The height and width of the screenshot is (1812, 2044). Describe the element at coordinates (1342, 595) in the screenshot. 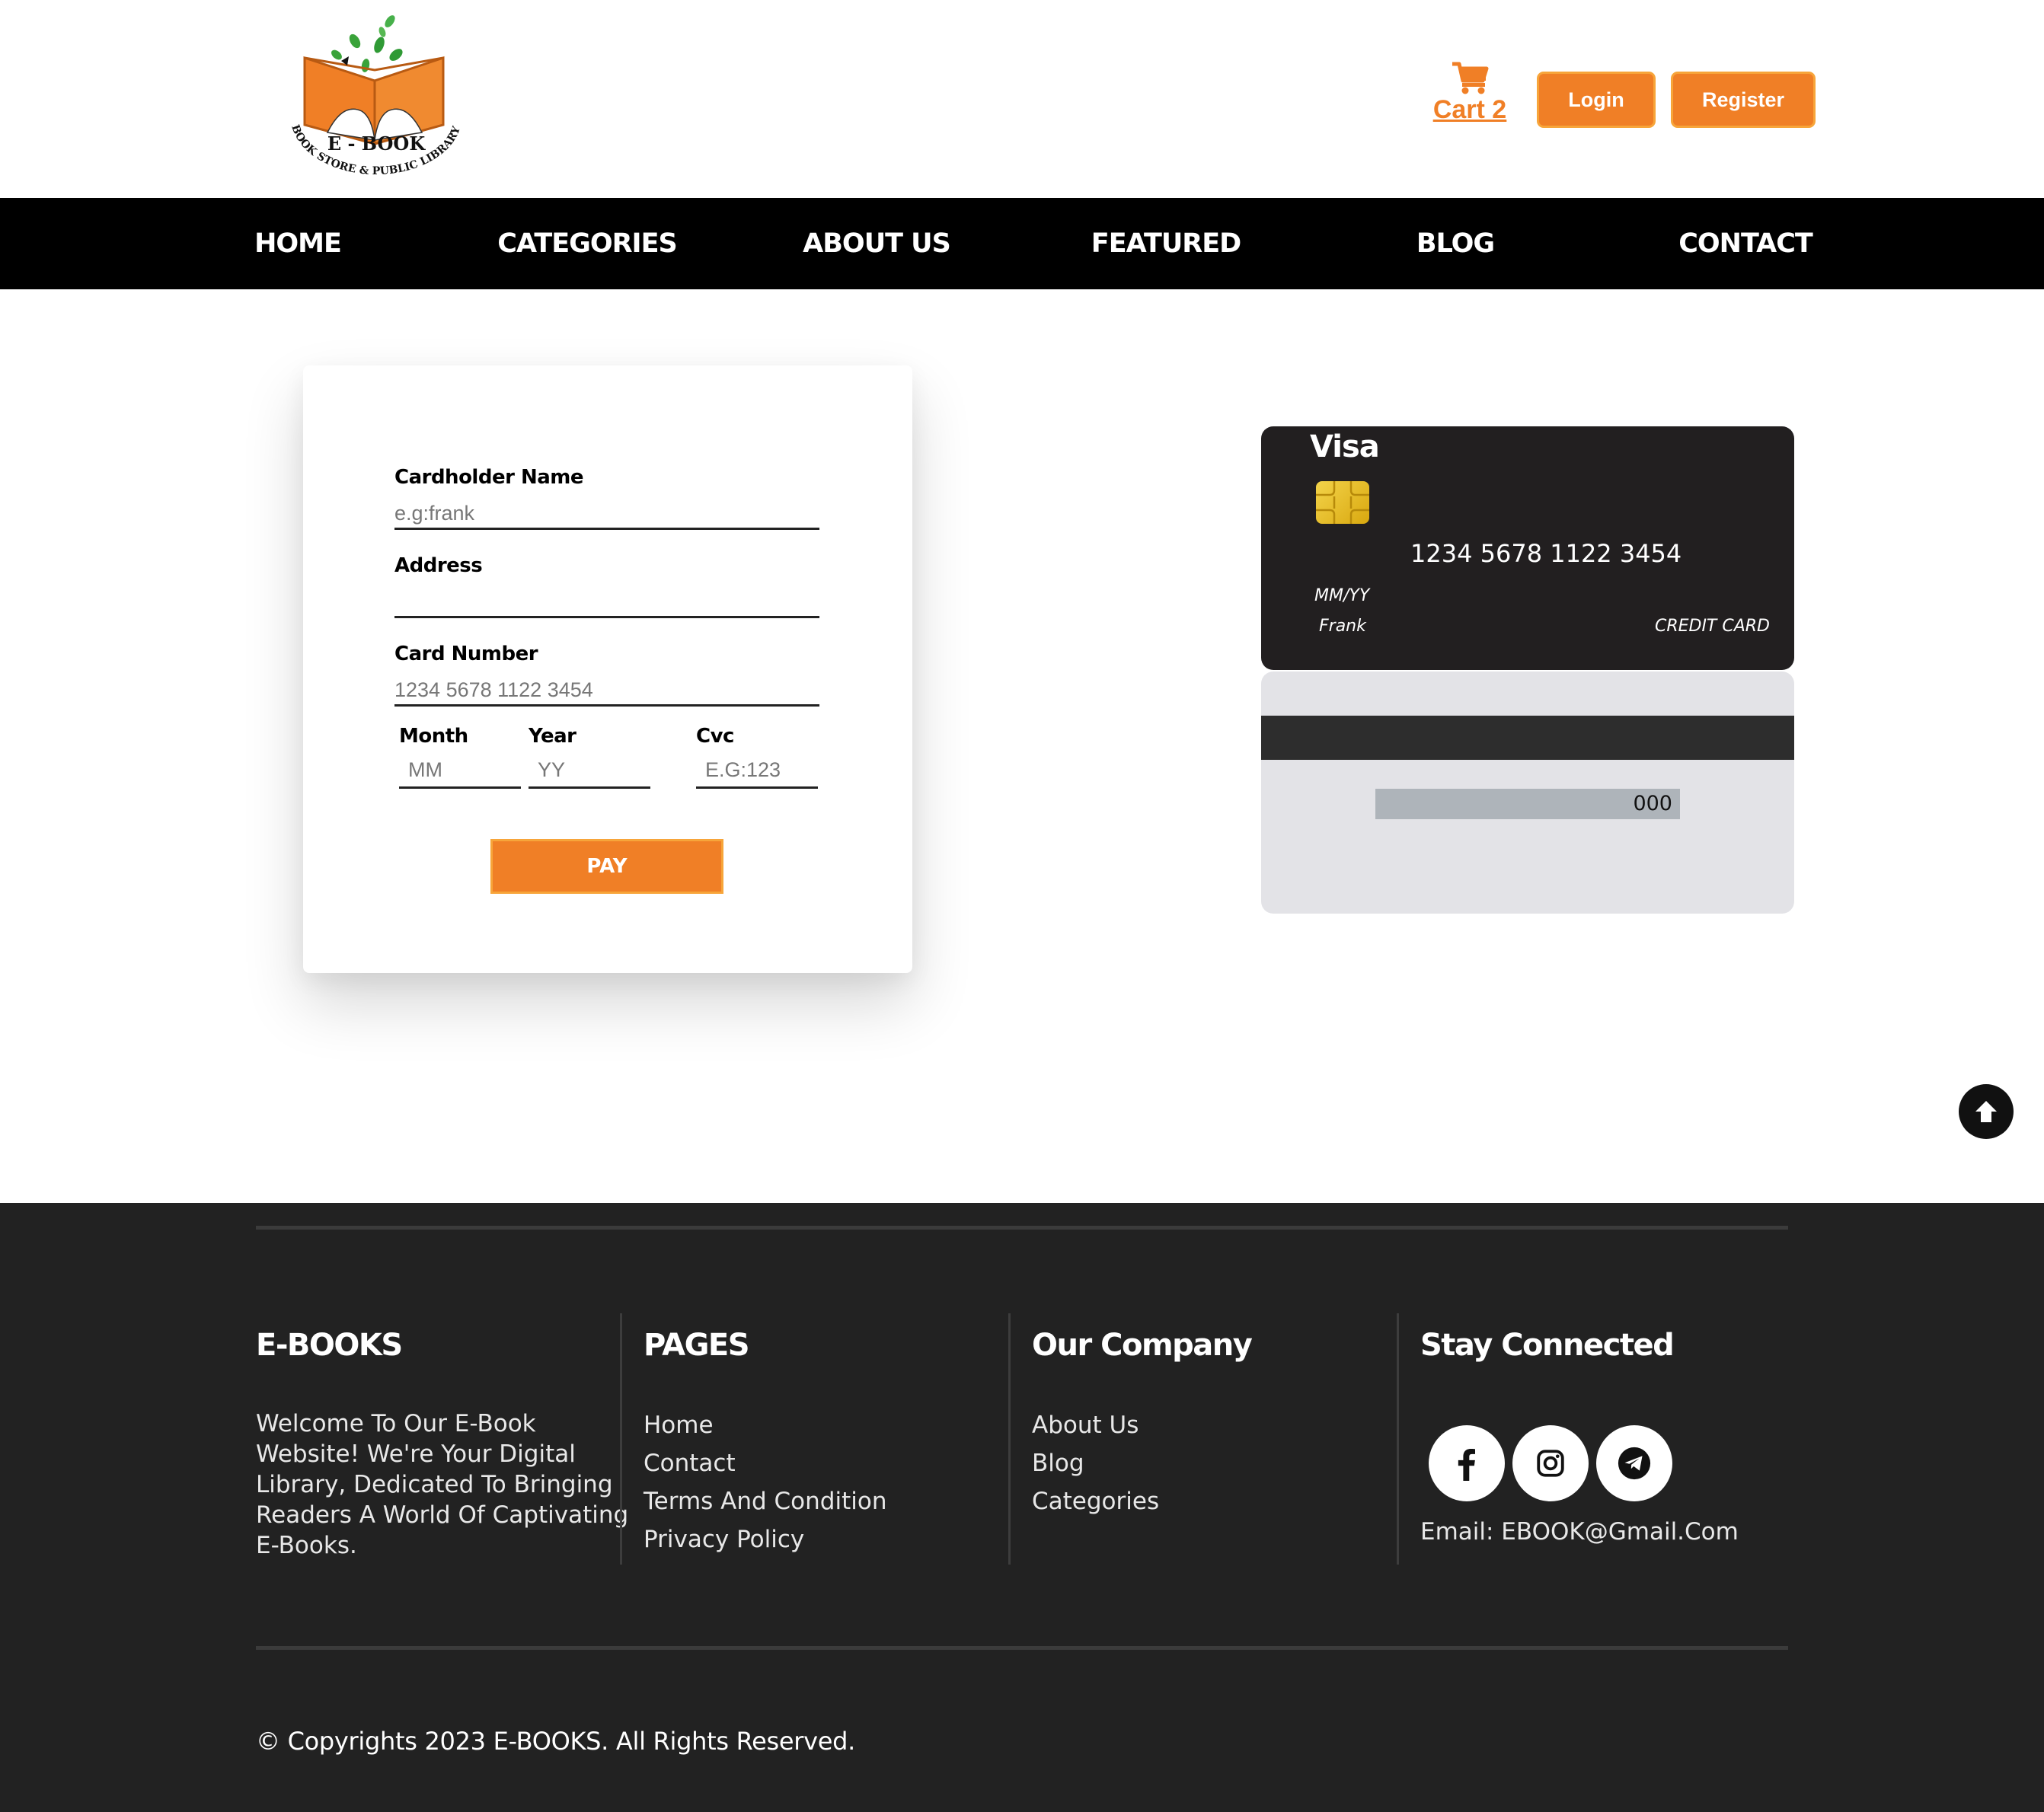

I see `card-expiry-preview: MM/YY` at that location.